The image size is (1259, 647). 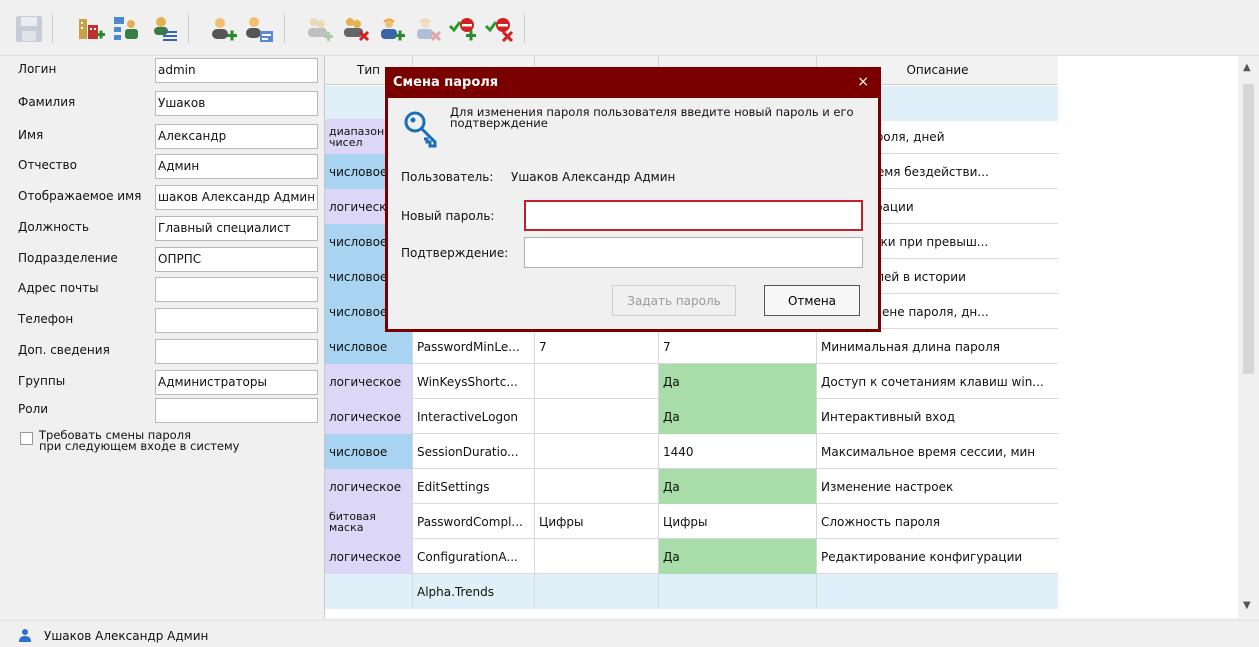 I want to click on table-cell-val1: Цифры, so click(x=597, y=521).